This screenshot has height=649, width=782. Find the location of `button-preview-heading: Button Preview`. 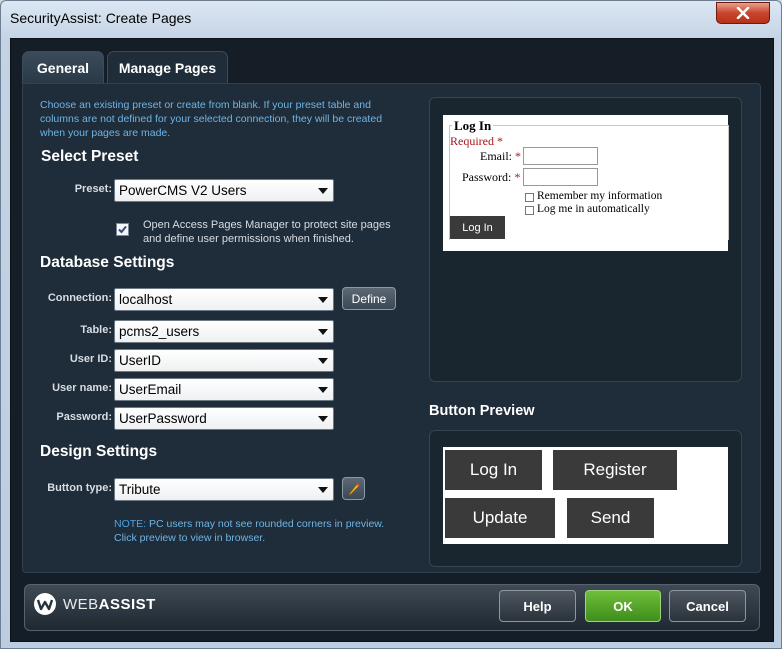

button-preview-heading: Button Preview is located at coordinates (482, 411).